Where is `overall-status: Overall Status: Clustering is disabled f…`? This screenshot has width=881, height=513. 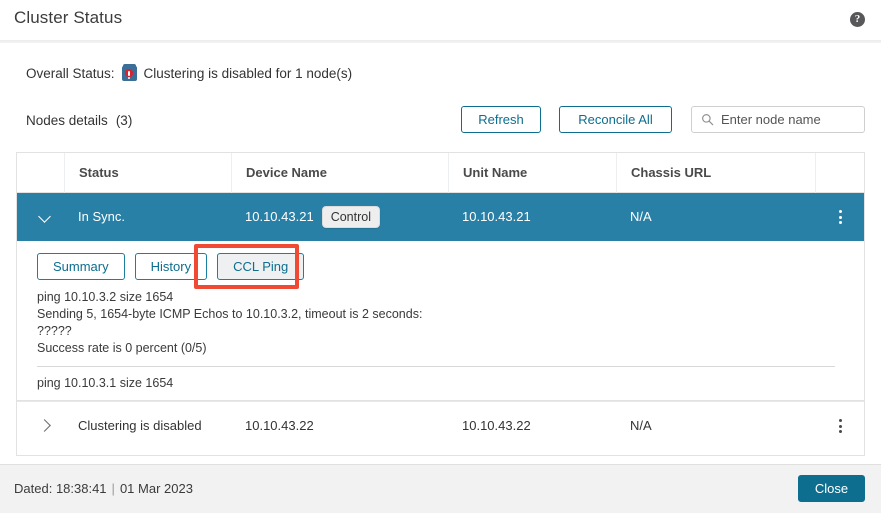 overall-status: Overall Status: Clustering is disabled f… is located at coordinates (189, 72).